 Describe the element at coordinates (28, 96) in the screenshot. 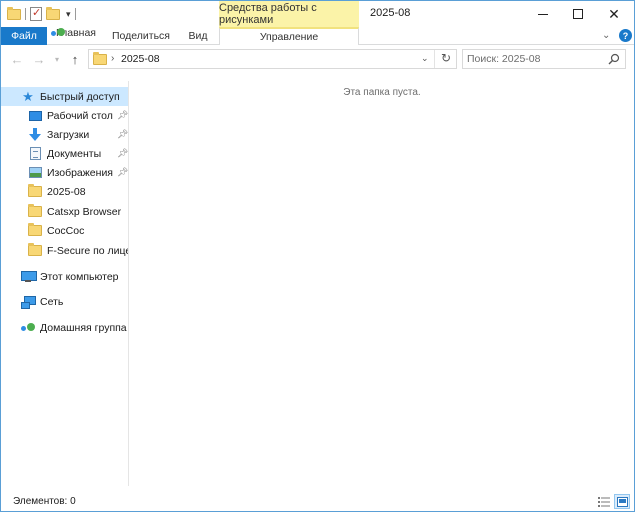

I see `star-icon: ★` at that location.